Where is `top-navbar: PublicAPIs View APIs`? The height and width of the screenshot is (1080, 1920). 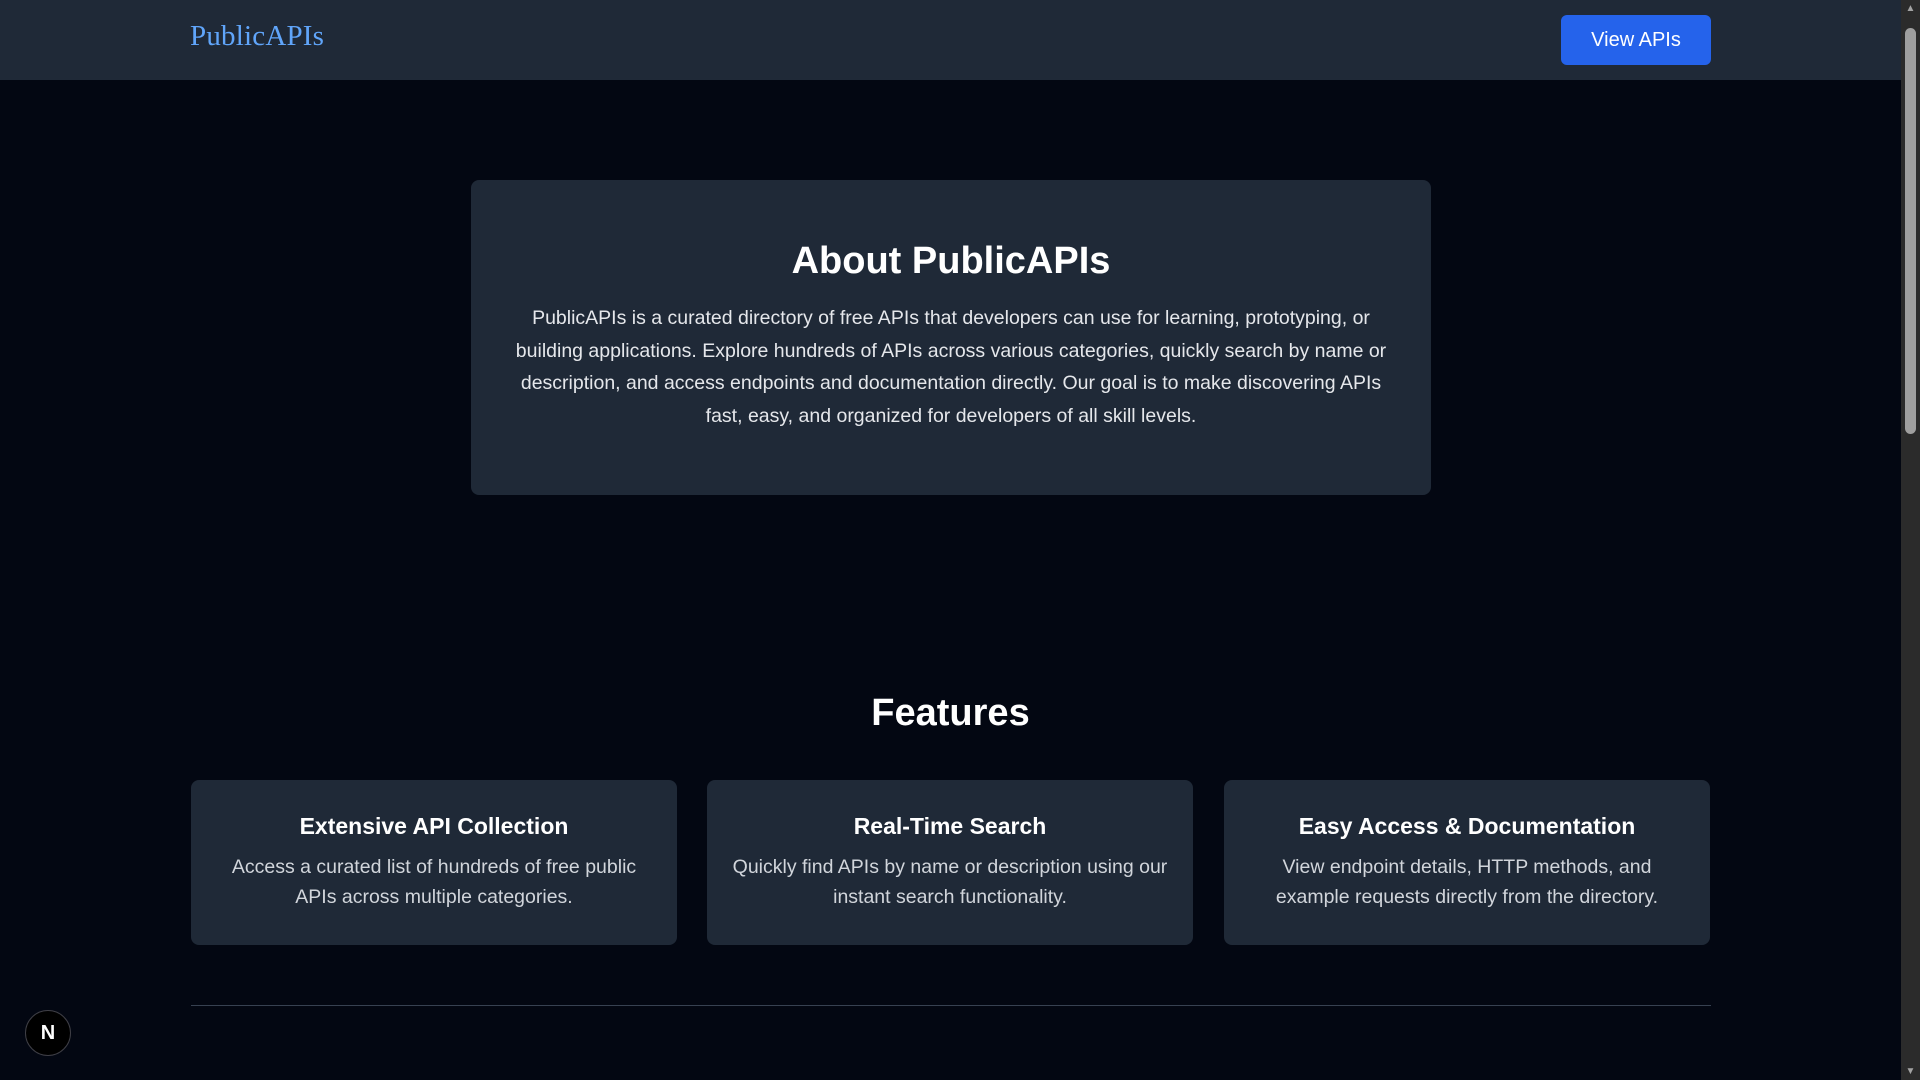
top-navbar: PublicAPIs View APIs is located at coordinates (950, 40).